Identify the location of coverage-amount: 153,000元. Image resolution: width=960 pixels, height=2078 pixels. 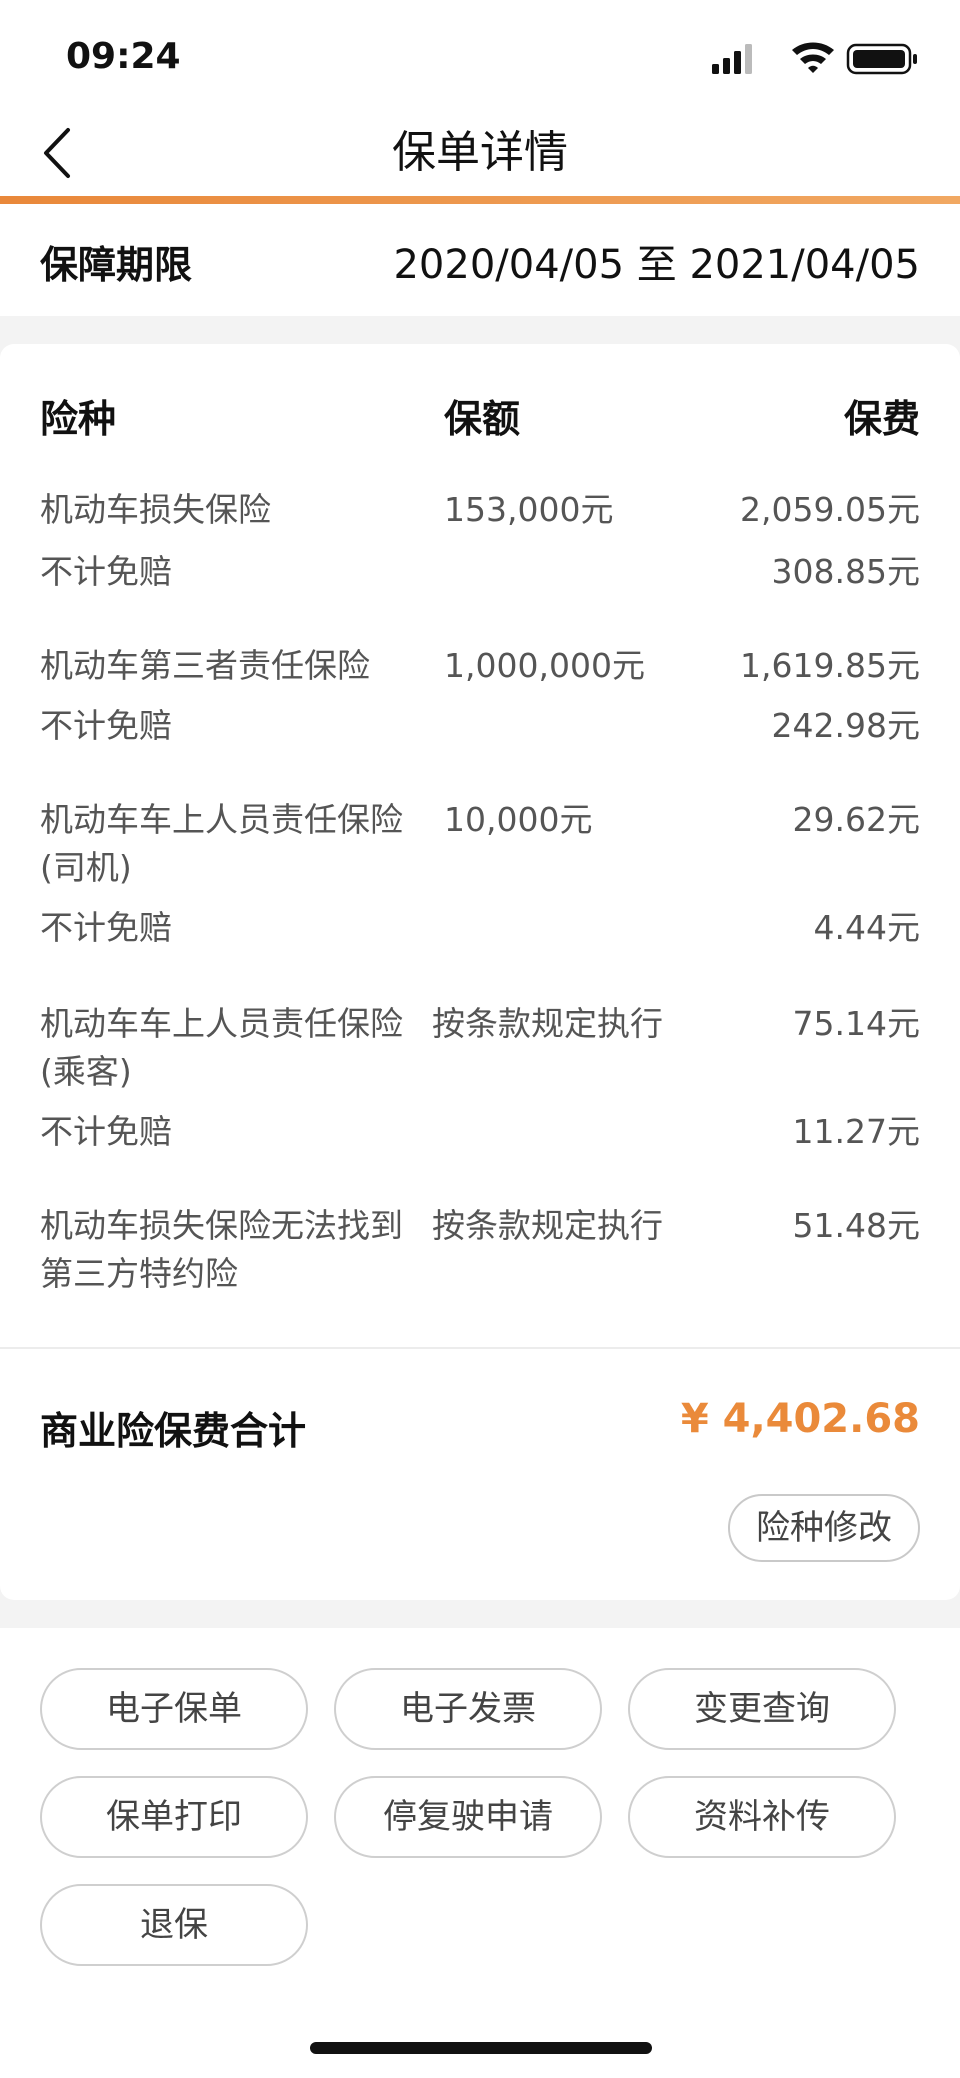
(529, 509).